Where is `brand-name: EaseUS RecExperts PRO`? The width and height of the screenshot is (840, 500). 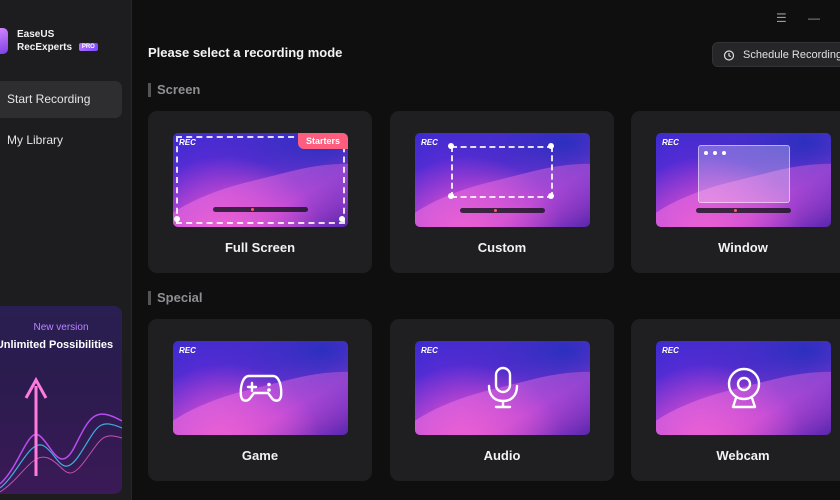 brand-name: EaseUS RecExperts PRO is located at coordinates (57, 41).